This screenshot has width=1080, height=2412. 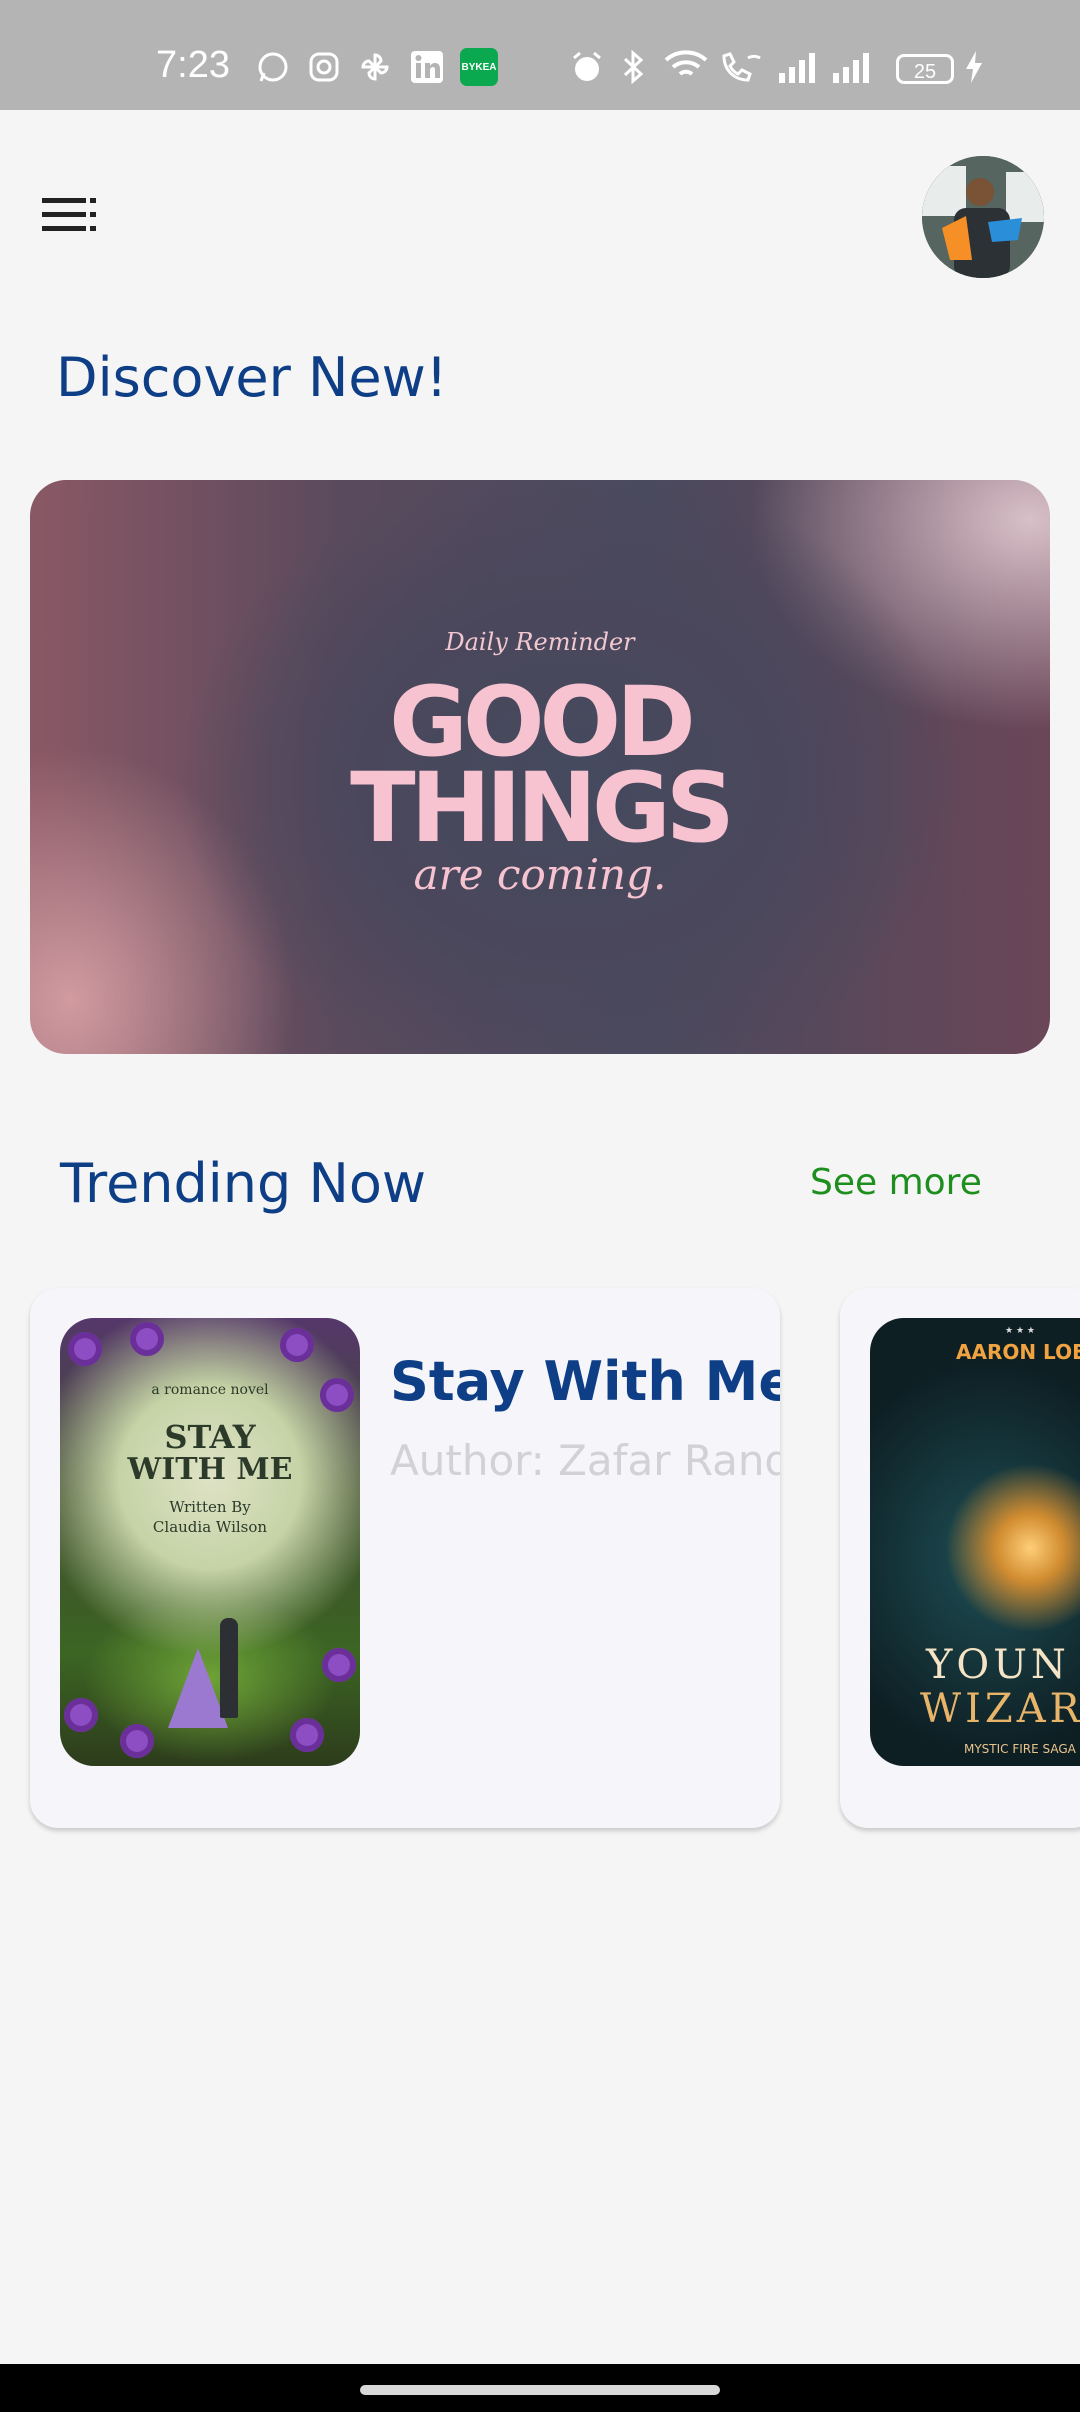 What do you see at coordinates (324, 67) in the screenshot?
I see `instagram-icon` at bounding box center [324, 67].